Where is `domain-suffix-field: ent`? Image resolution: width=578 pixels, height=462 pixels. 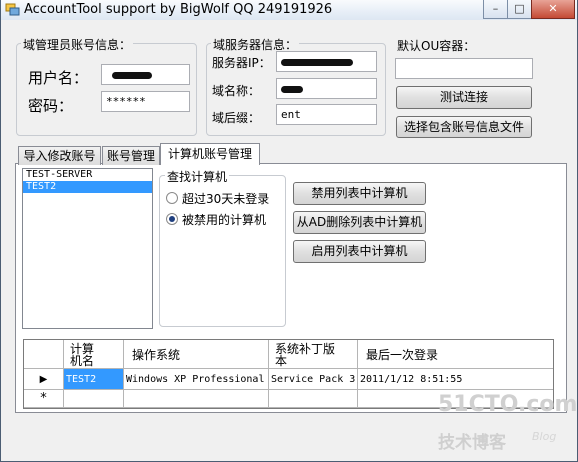
domain-suffix-field: ent is located at coordinates (326, 114).